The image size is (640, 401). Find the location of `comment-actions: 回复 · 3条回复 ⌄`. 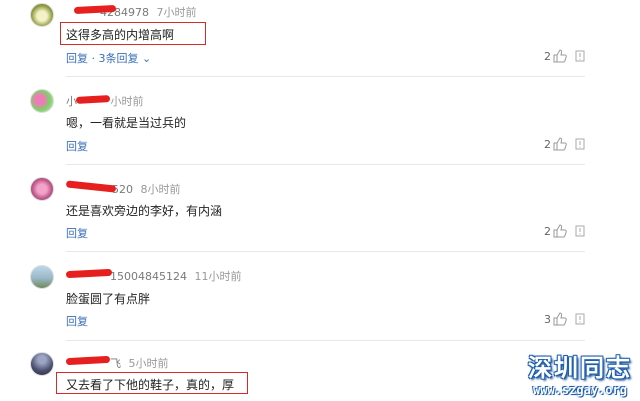

comment-actions: 回复 · 3条回复 ⌄ is located at coordinates (108, 58).